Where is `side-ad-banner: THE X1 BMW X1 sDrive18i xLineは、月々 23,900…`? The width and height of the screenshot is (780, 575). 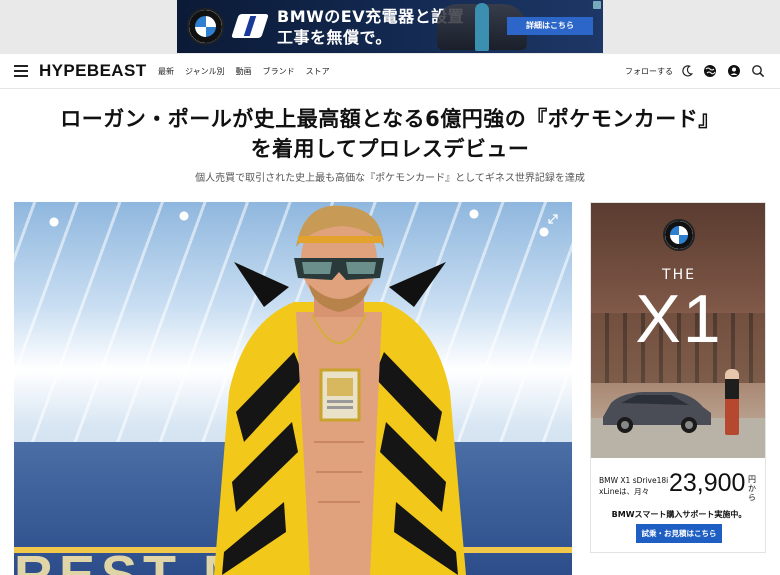
side-ad-banner: THE X1 BMW X1 sDrive18i xLineは、月々 23,900… is located at coordinates (678, 377).